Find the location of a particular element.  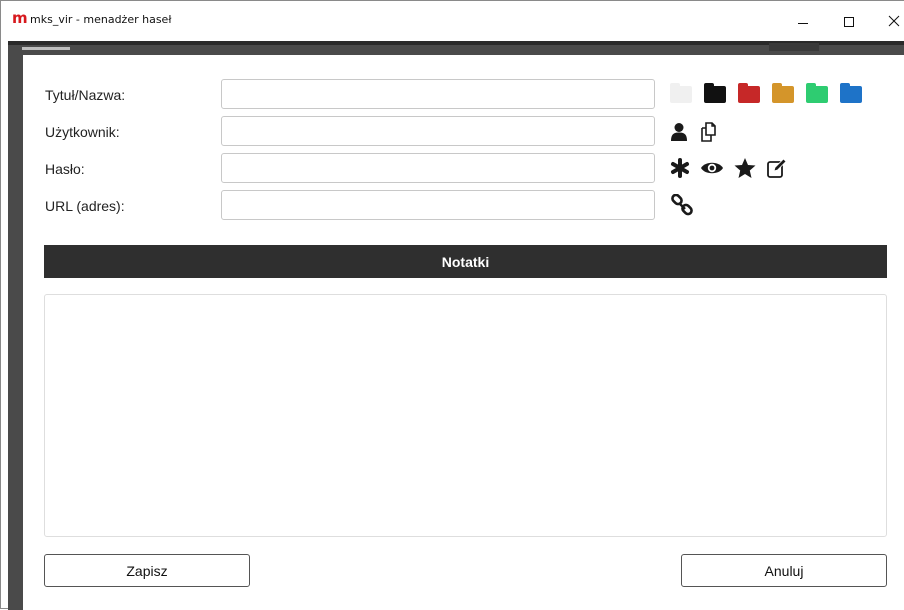

maximize-button is located at coordinates (849, 21).